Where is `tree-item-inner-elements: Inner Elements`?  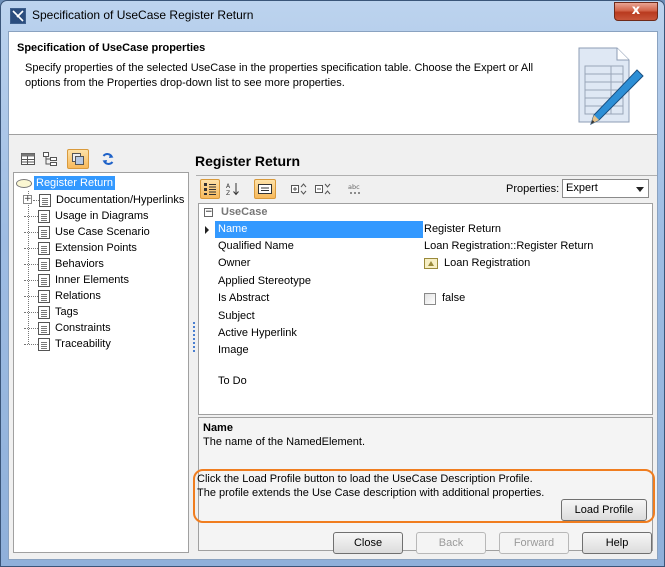 tree-item-inner-elements: Inner Elements is located at coordinates (76, 280).